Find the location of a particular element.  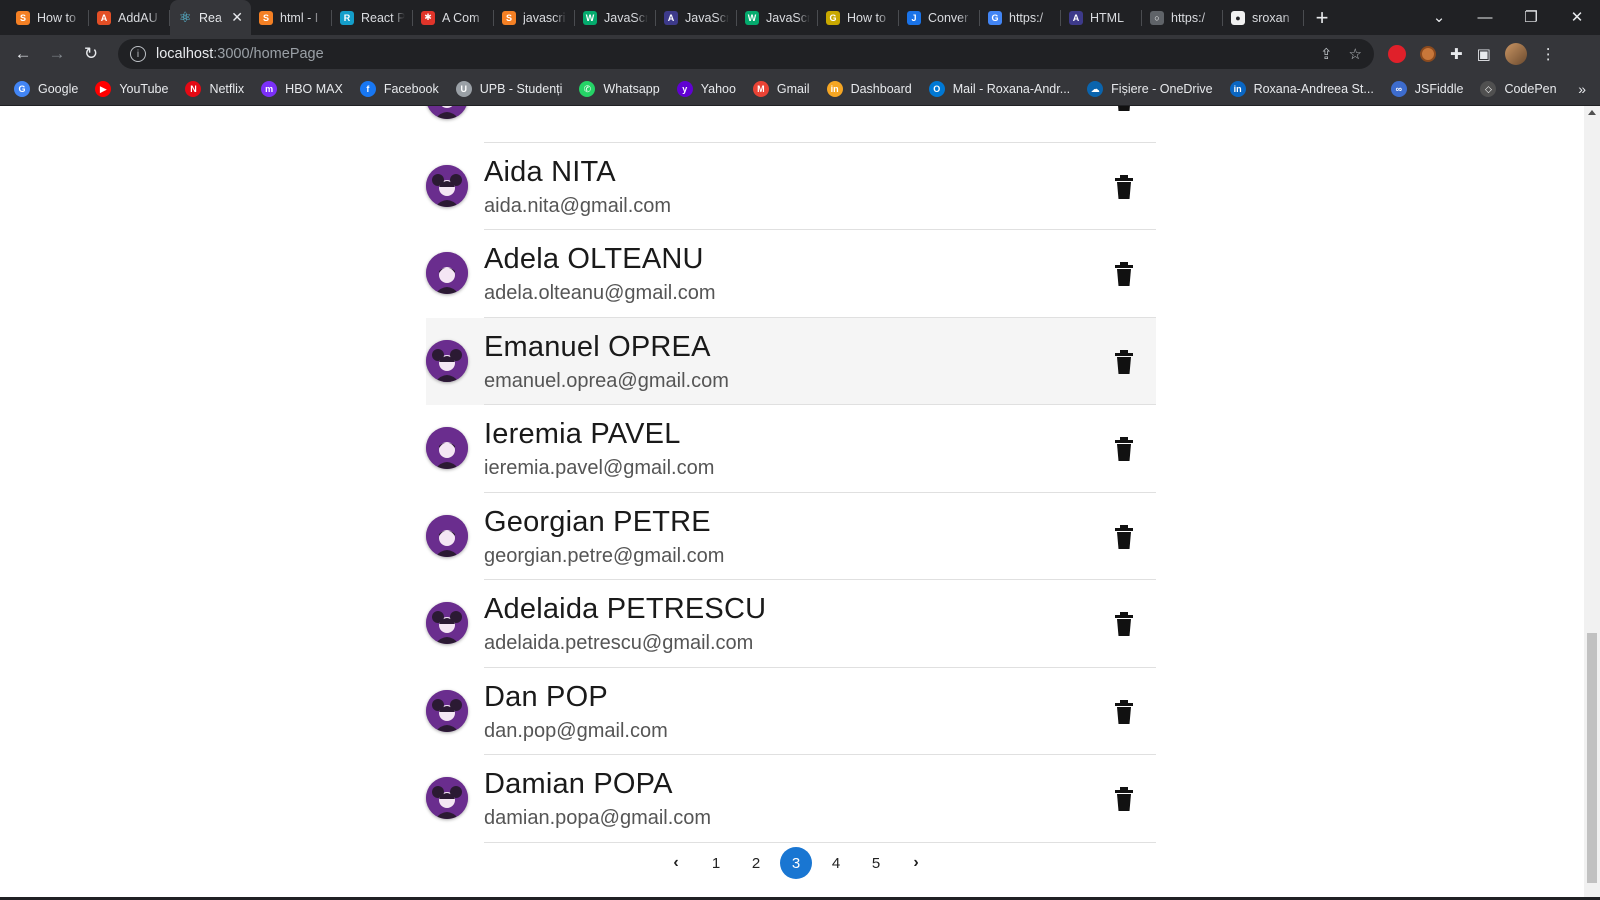

share-icon: ⇪ is located at coordinates (1326, 54).